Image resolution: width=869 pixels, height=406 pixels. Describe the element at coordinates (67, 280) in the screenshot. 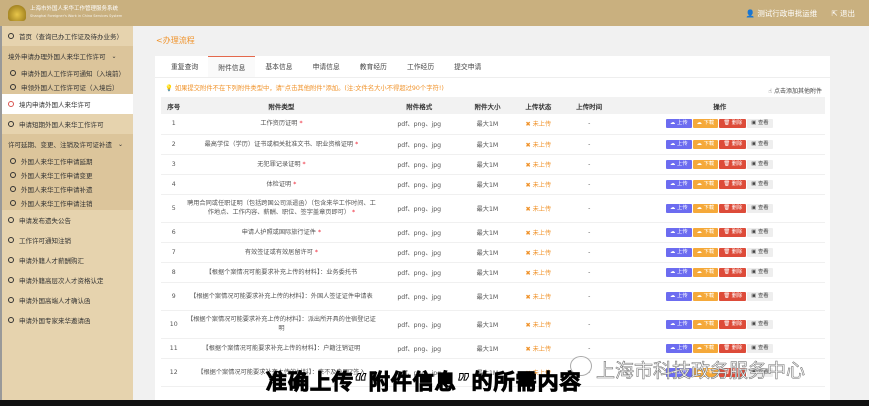

I see `sidebar-item: 申请外籍高层次人才资格认定` at that location.